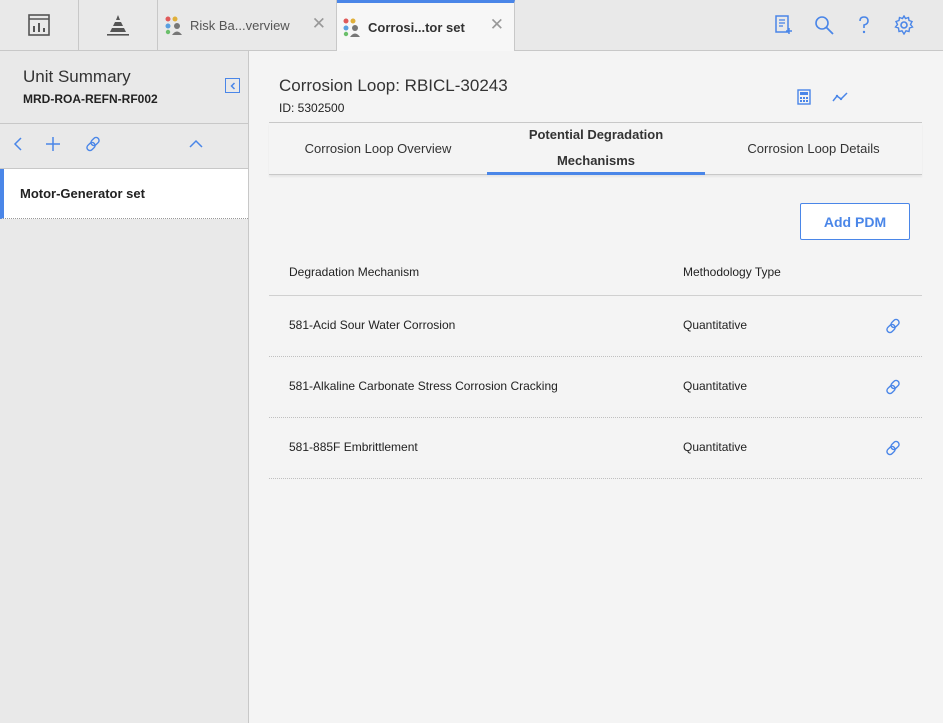 This screenshot has height=723, width=943. I want to click on tab-label: Potential Degradation Mechanisms, so click(596, 147).